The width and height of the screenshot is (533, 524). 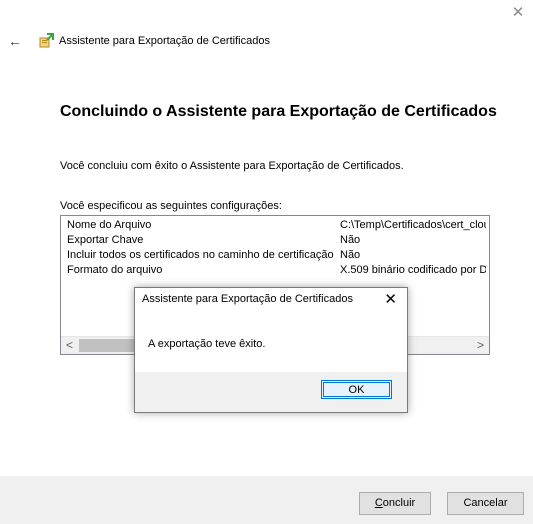 What do you see at coordinates (518, 12) in the screenshot?
I see `window-close-icon: ✕` at bounding box center [518, 12].